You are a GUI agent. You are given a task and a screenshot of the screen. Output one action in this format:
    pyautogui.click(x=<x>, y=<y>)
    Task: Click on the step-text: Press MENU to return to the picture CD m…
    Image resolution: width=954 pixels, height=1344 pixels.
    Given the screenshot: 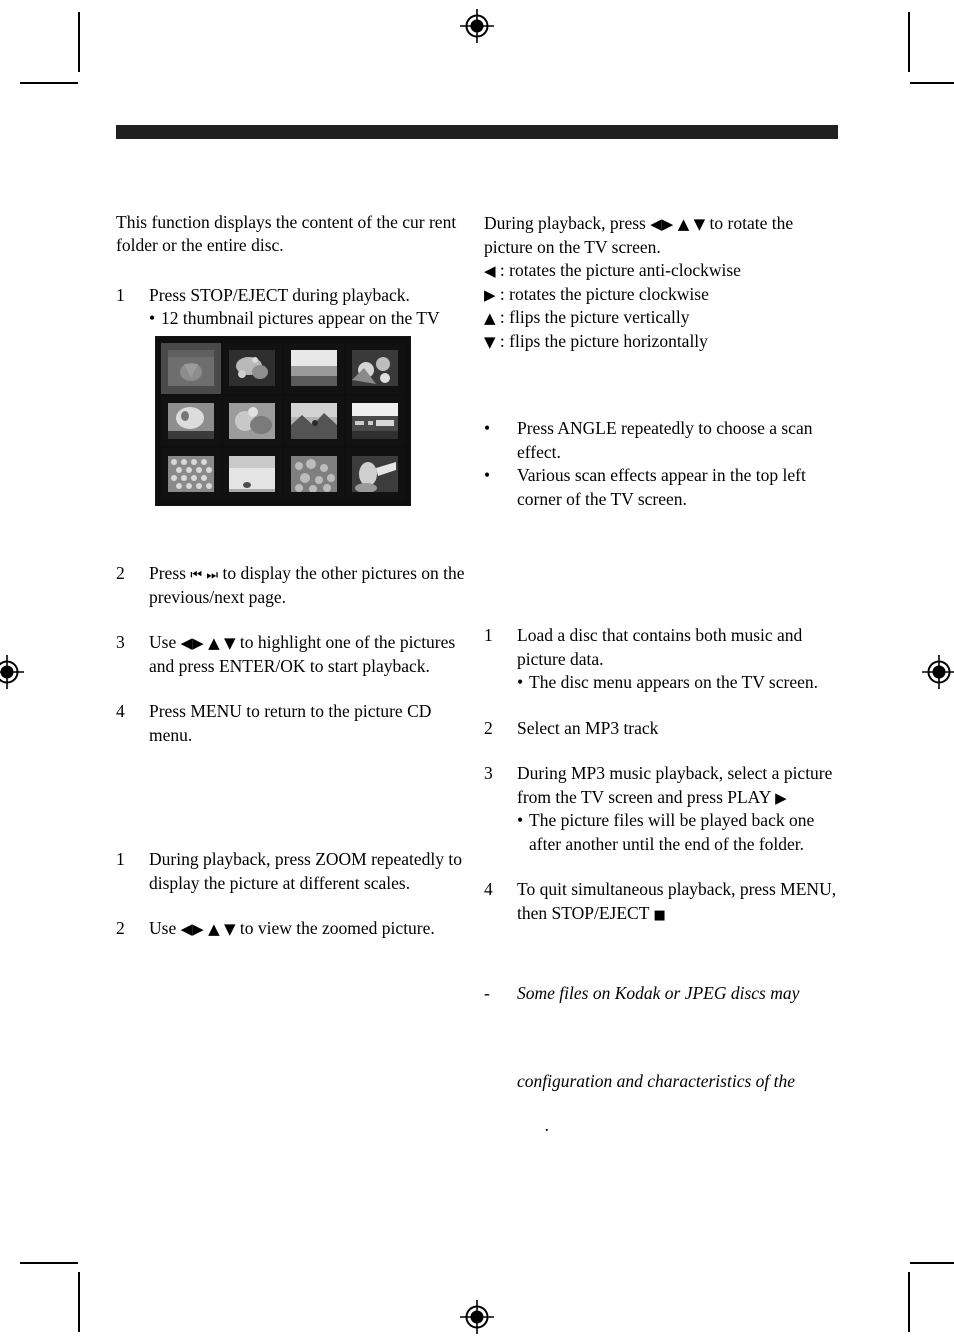 What is the action you would take?
    pyautogui.click(x=290, y=723)
    